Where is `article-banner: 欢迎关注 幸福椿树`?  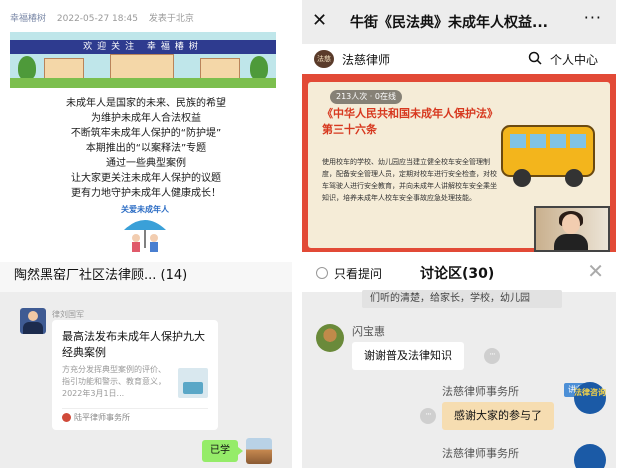
article-banner: 欢迎关注 幸福椿树 is located at coordinates (143, 60).